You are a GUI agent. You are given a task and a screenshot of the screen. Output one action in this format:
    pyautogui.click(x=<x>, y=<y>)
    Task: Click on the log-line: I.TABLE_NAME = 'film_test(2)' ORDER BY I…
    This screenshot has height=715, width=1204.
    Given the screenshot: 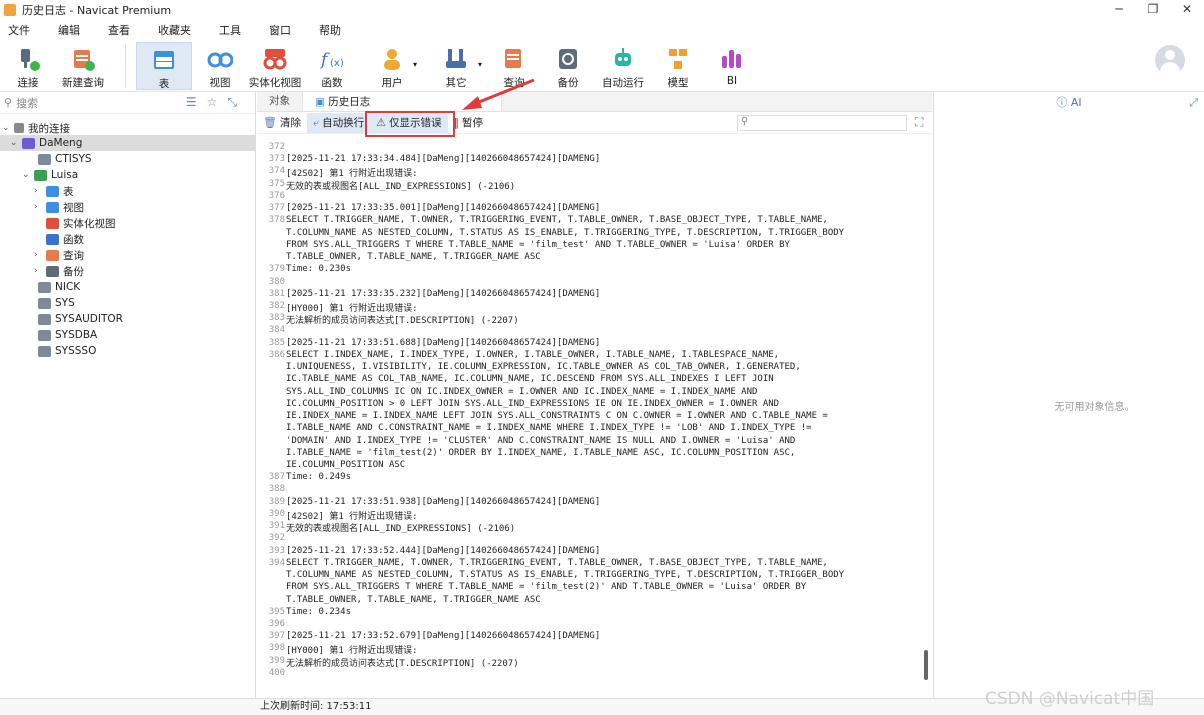 What is the action you would take?
    pyautogui.click(x=541, y=452)
    